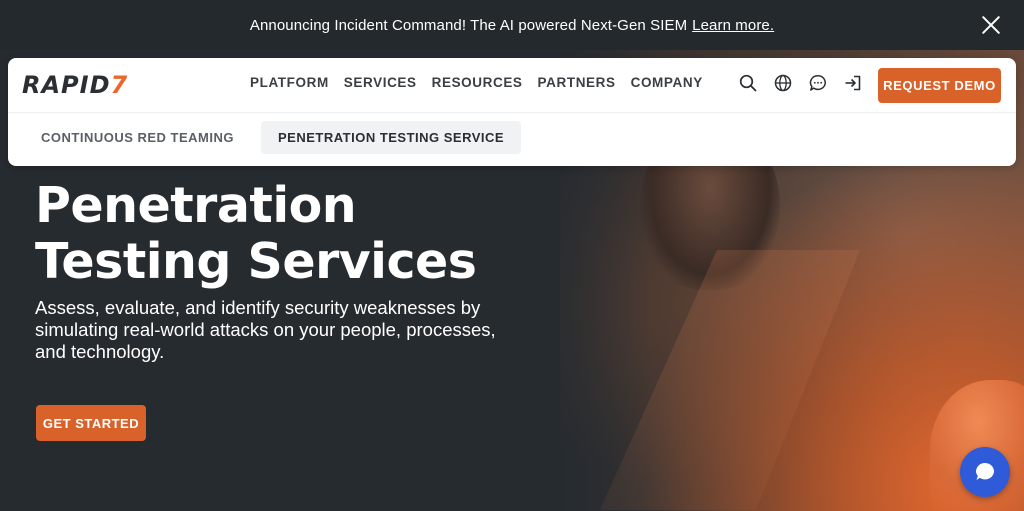 The height and width of the screenshot is (511, 1024). What do you see at coordinates (818, 83) in the screenshot?
I see `chat-icon` at bounding box center [818, 83].